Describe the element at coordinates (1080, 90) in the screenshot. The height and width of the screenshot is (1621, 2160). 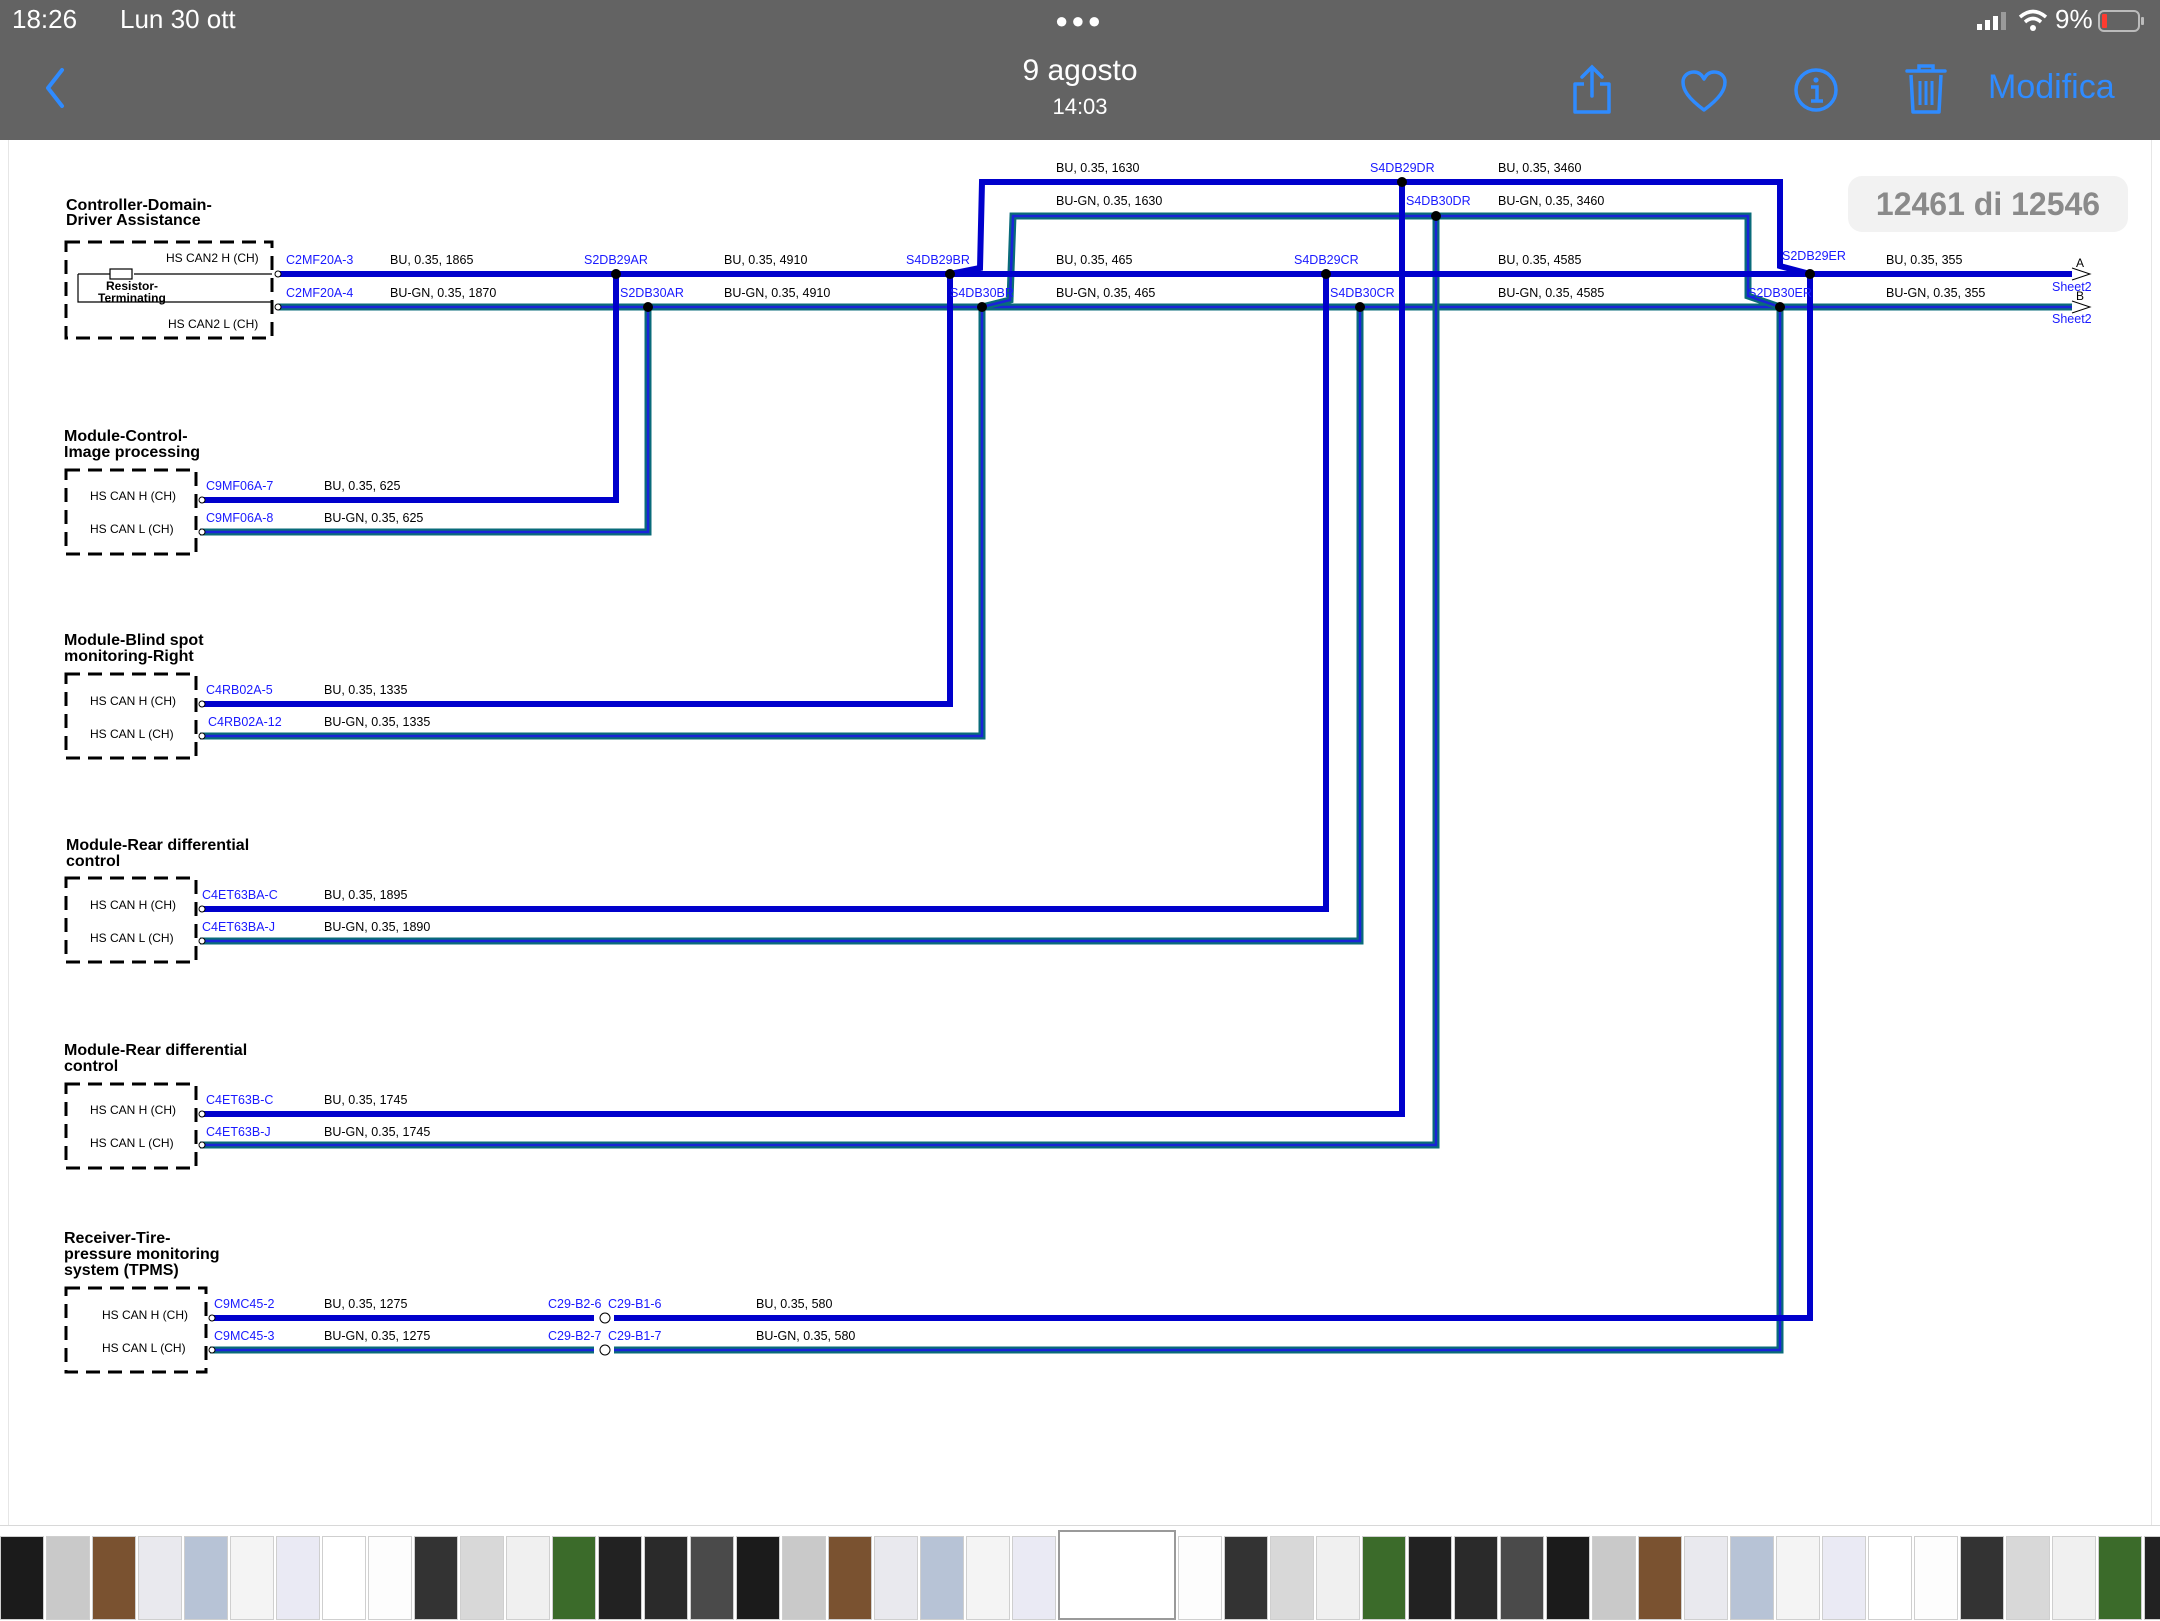
I see `photo-nav-bar: 9 agosto 14:03 Modifica` at that location.